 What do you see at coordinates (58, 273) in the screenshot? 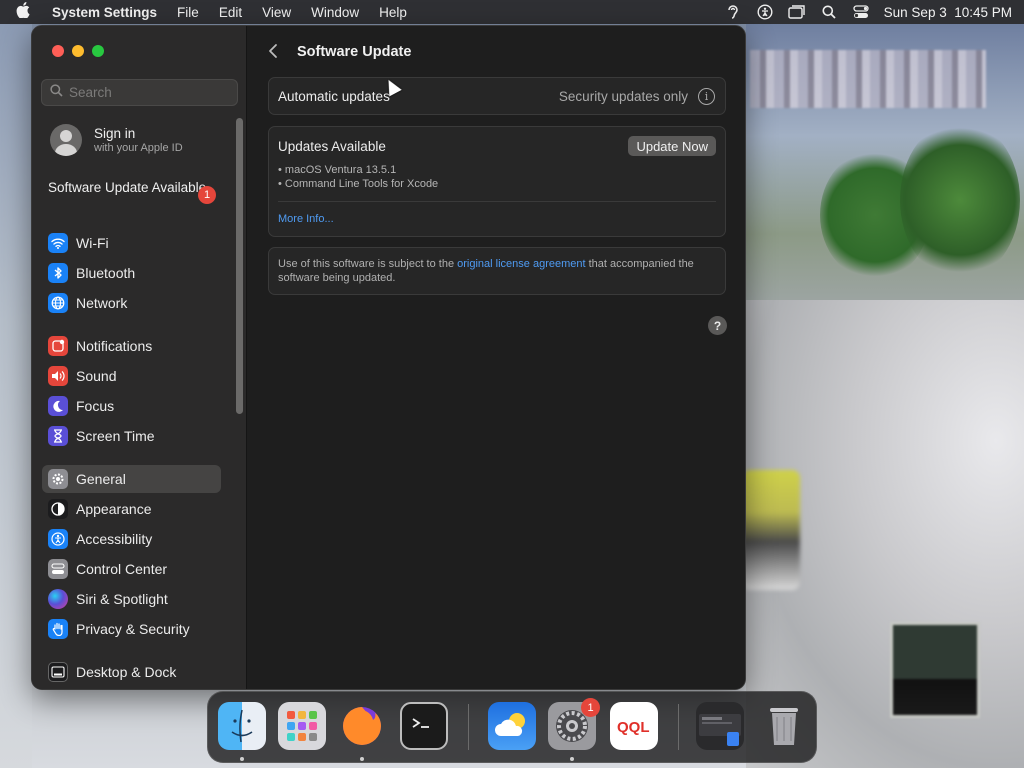
I see `bluetooth-icon` at bounding box center [58, 273].